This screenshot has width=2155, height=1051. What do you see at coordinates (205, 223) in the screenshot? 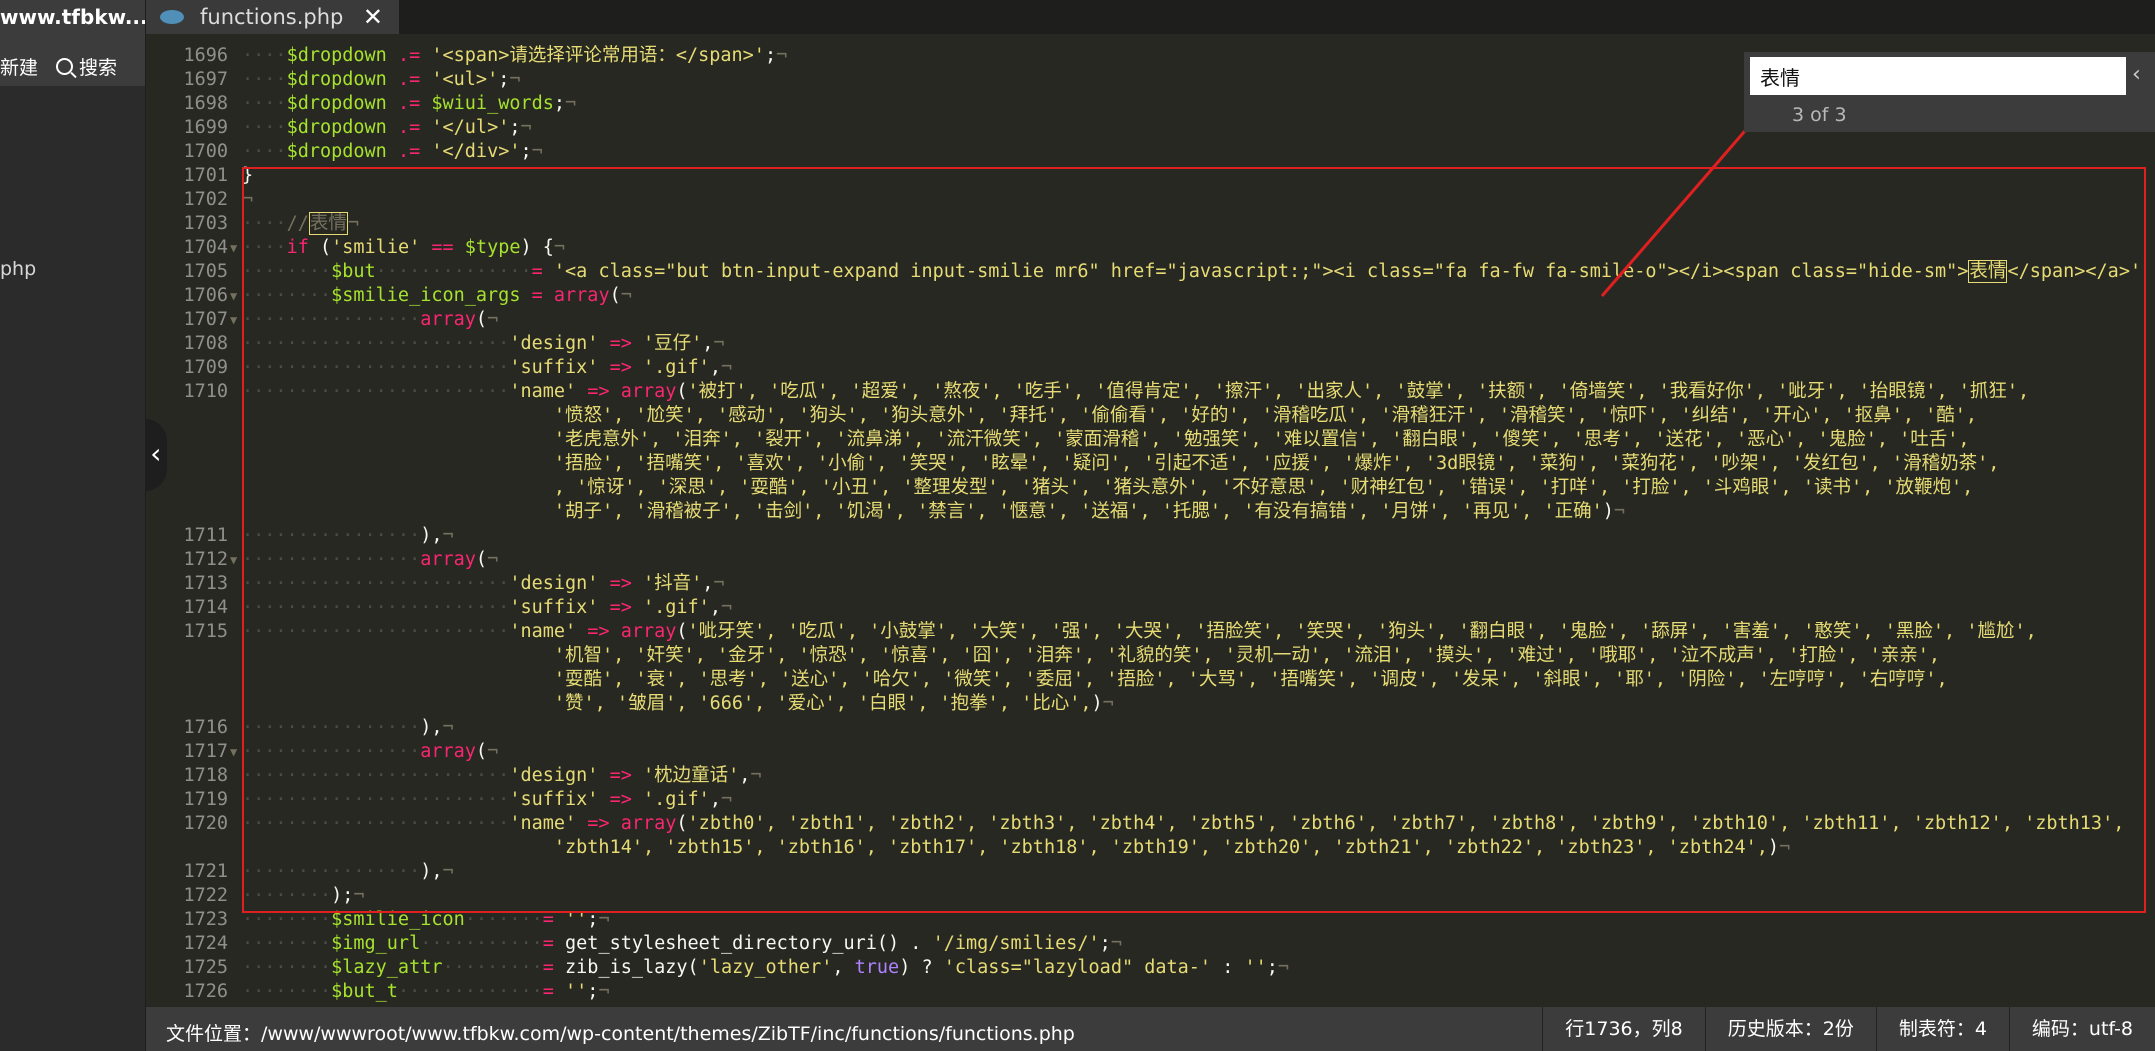
I see `line-number: 1703` at bounding box center [205, 223].